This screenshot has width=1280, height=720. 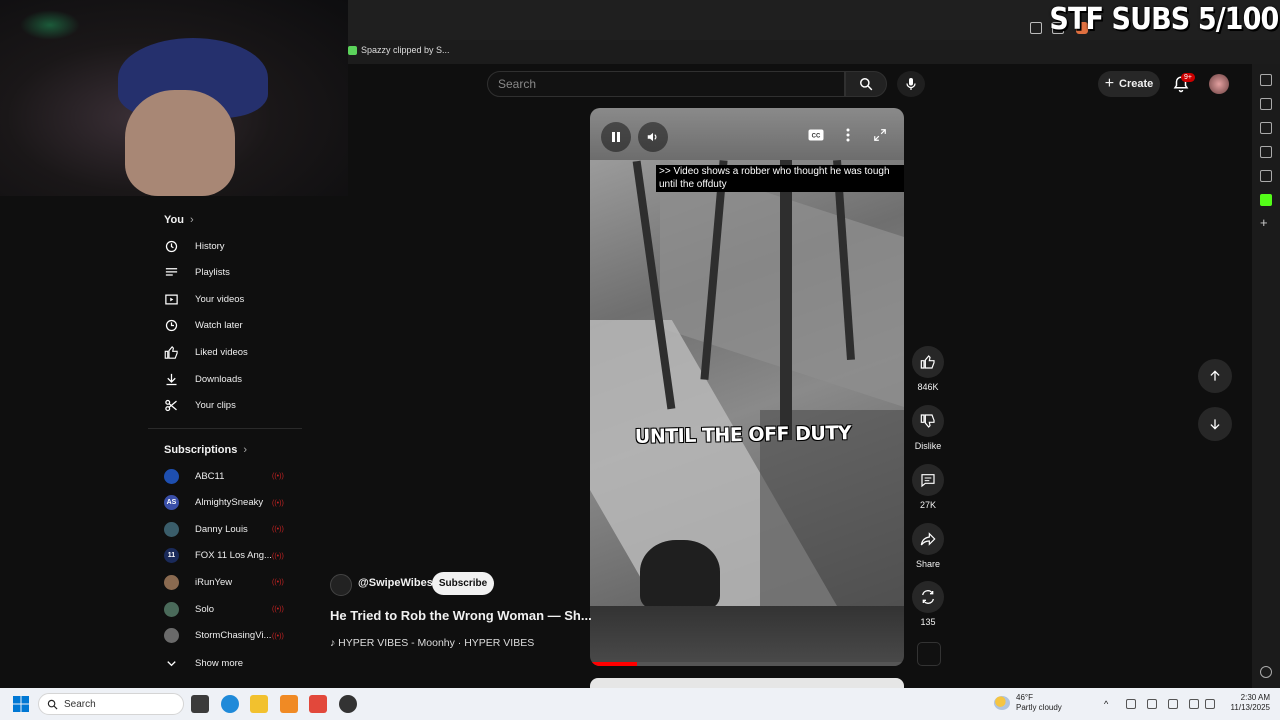 I want to click on share-action: Share, so click(x=928, y=546).